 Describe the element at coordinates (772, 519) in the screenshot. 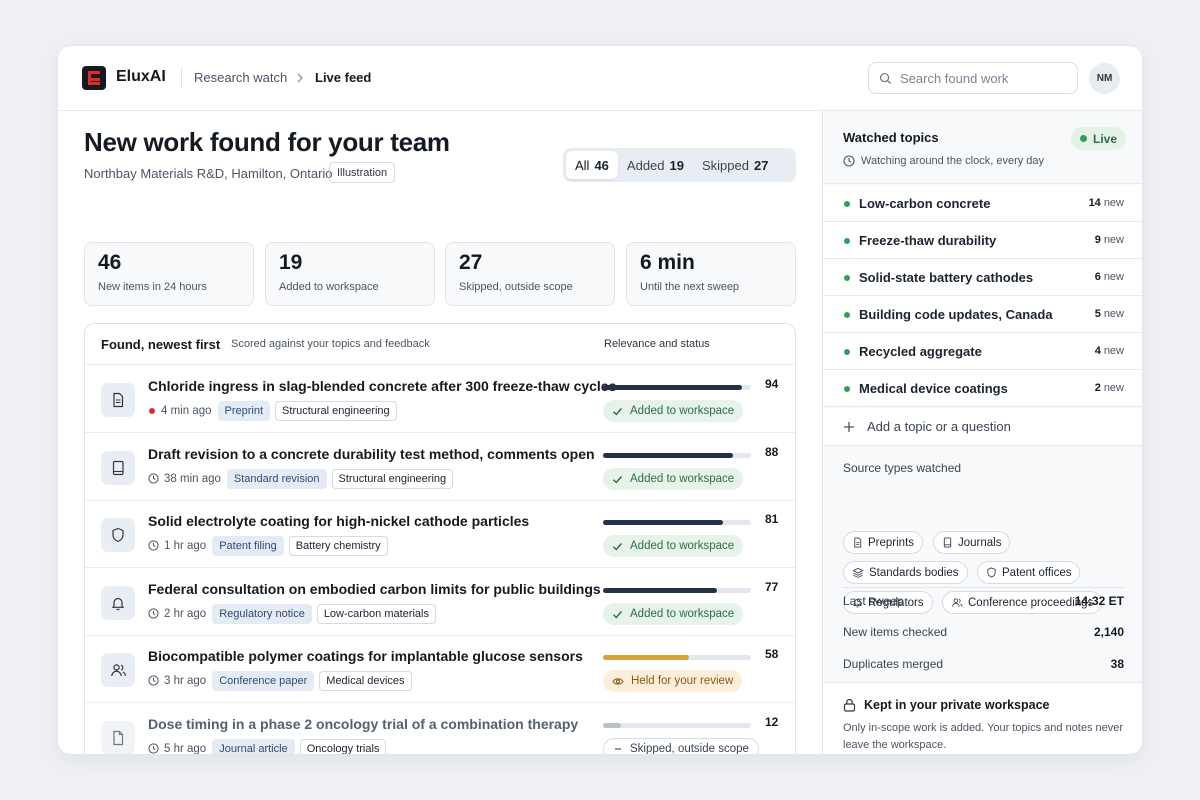

I see `relevance-score: 81` at that location.